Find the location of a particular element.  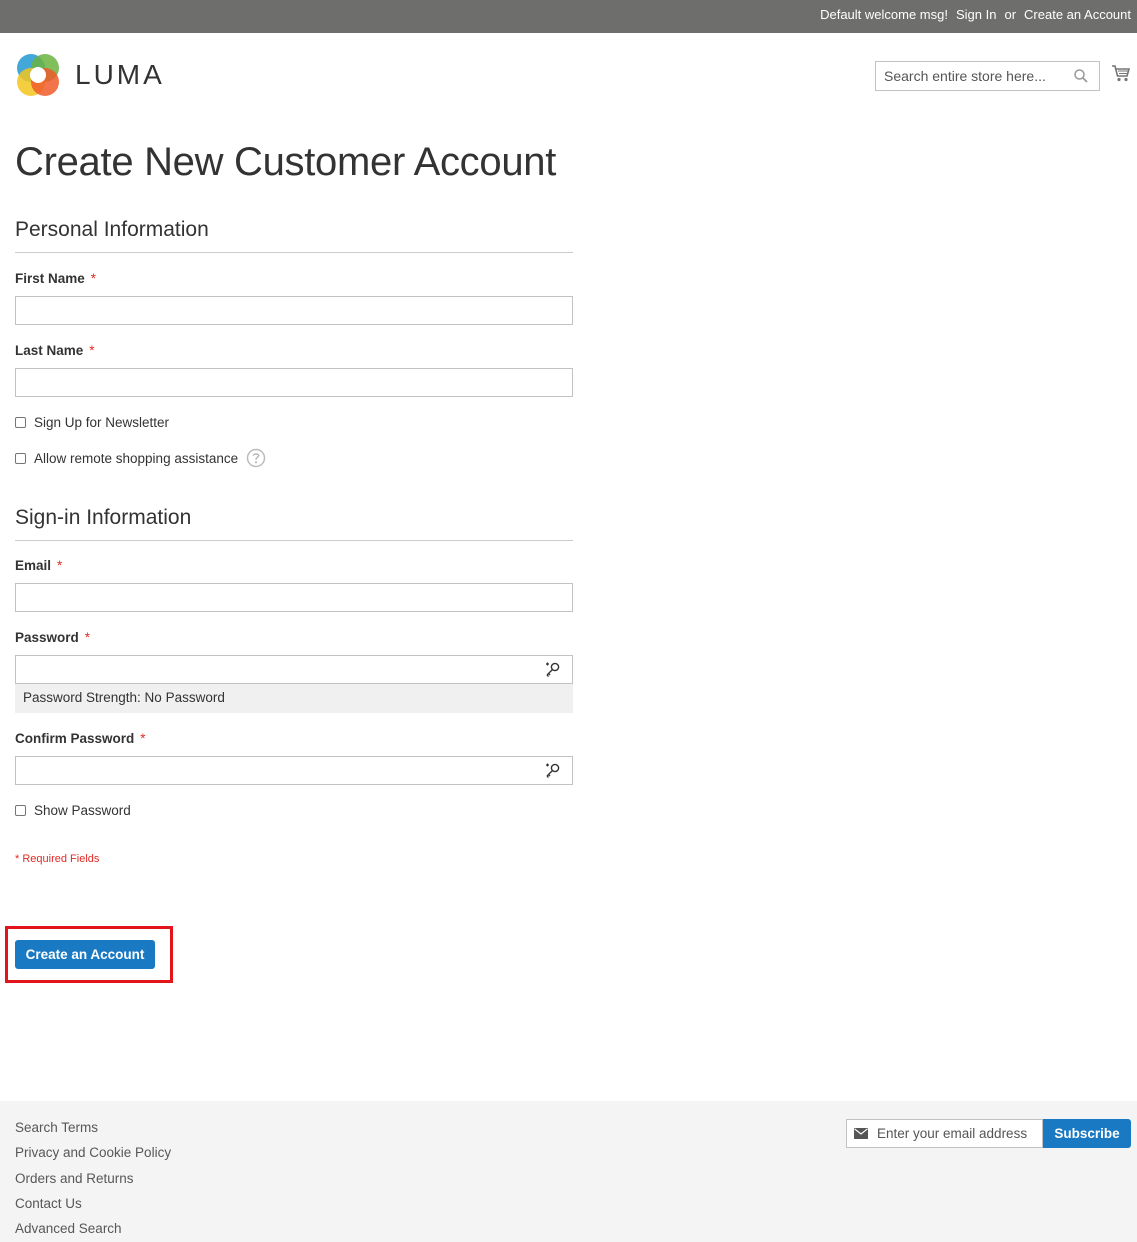

show-password-checkbox is located at coordinates (20, 810).